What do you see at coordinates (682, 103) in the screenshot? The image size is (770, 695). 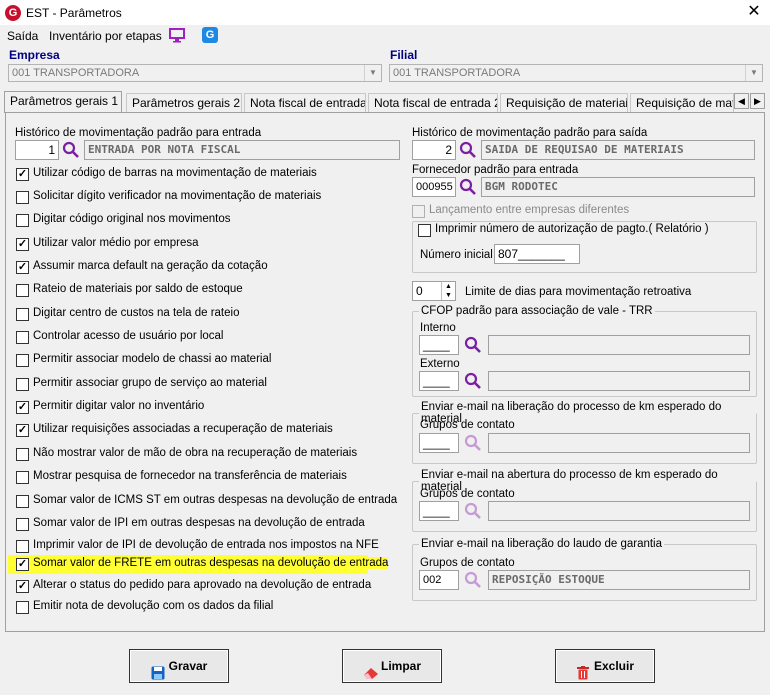 I see `tab-requisicao-materiais-2: Requisição de materi` at bounding box center [682, 103].